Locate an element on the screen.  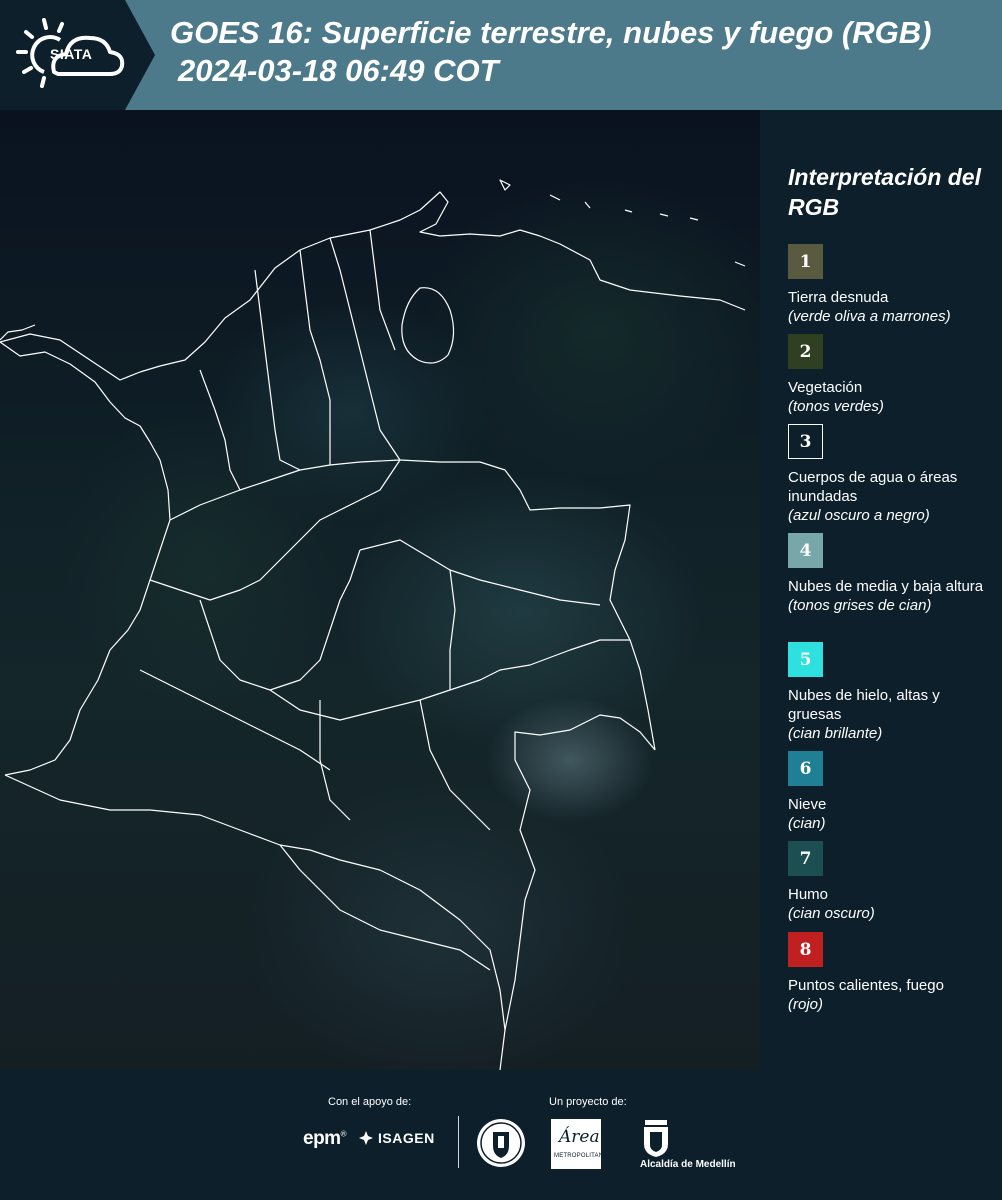
legend-sublabel-1: (verde oliva a marrones) is located at coordinates (869, 316).